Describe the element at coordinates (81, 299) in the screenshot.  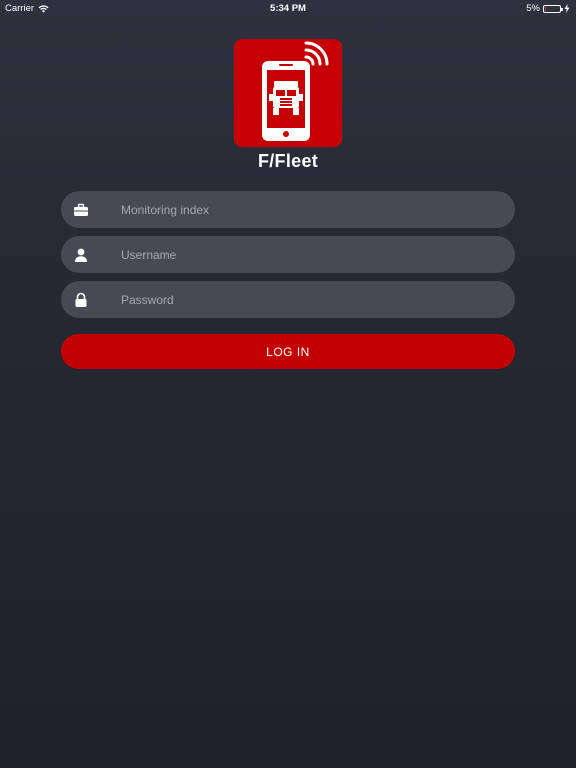
I see `lock-icon` at that location.